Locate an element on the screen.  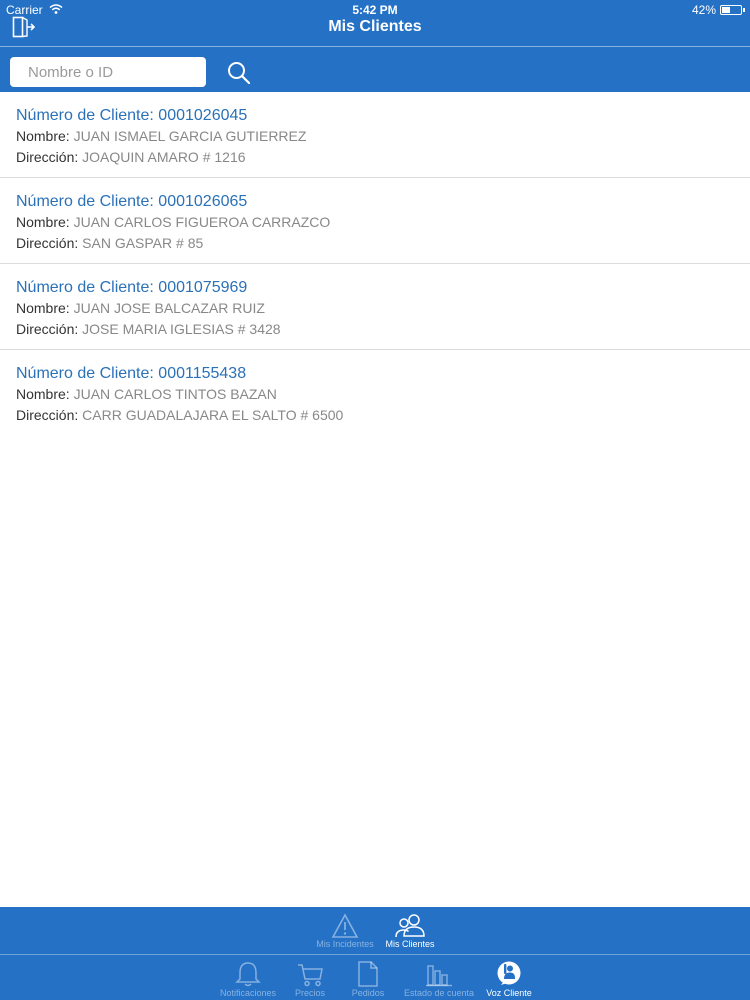
client-number: 0001026065 is located at coordinates (203, 201).